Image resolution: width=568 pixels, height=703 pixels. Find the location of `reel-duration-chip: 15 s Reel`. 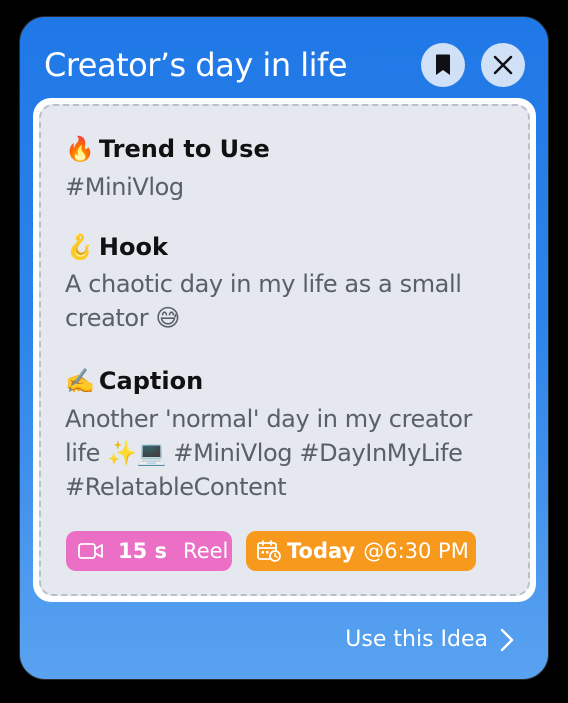

reel-duration-chip: 15 s Reel is located at coordinates (149, 551).